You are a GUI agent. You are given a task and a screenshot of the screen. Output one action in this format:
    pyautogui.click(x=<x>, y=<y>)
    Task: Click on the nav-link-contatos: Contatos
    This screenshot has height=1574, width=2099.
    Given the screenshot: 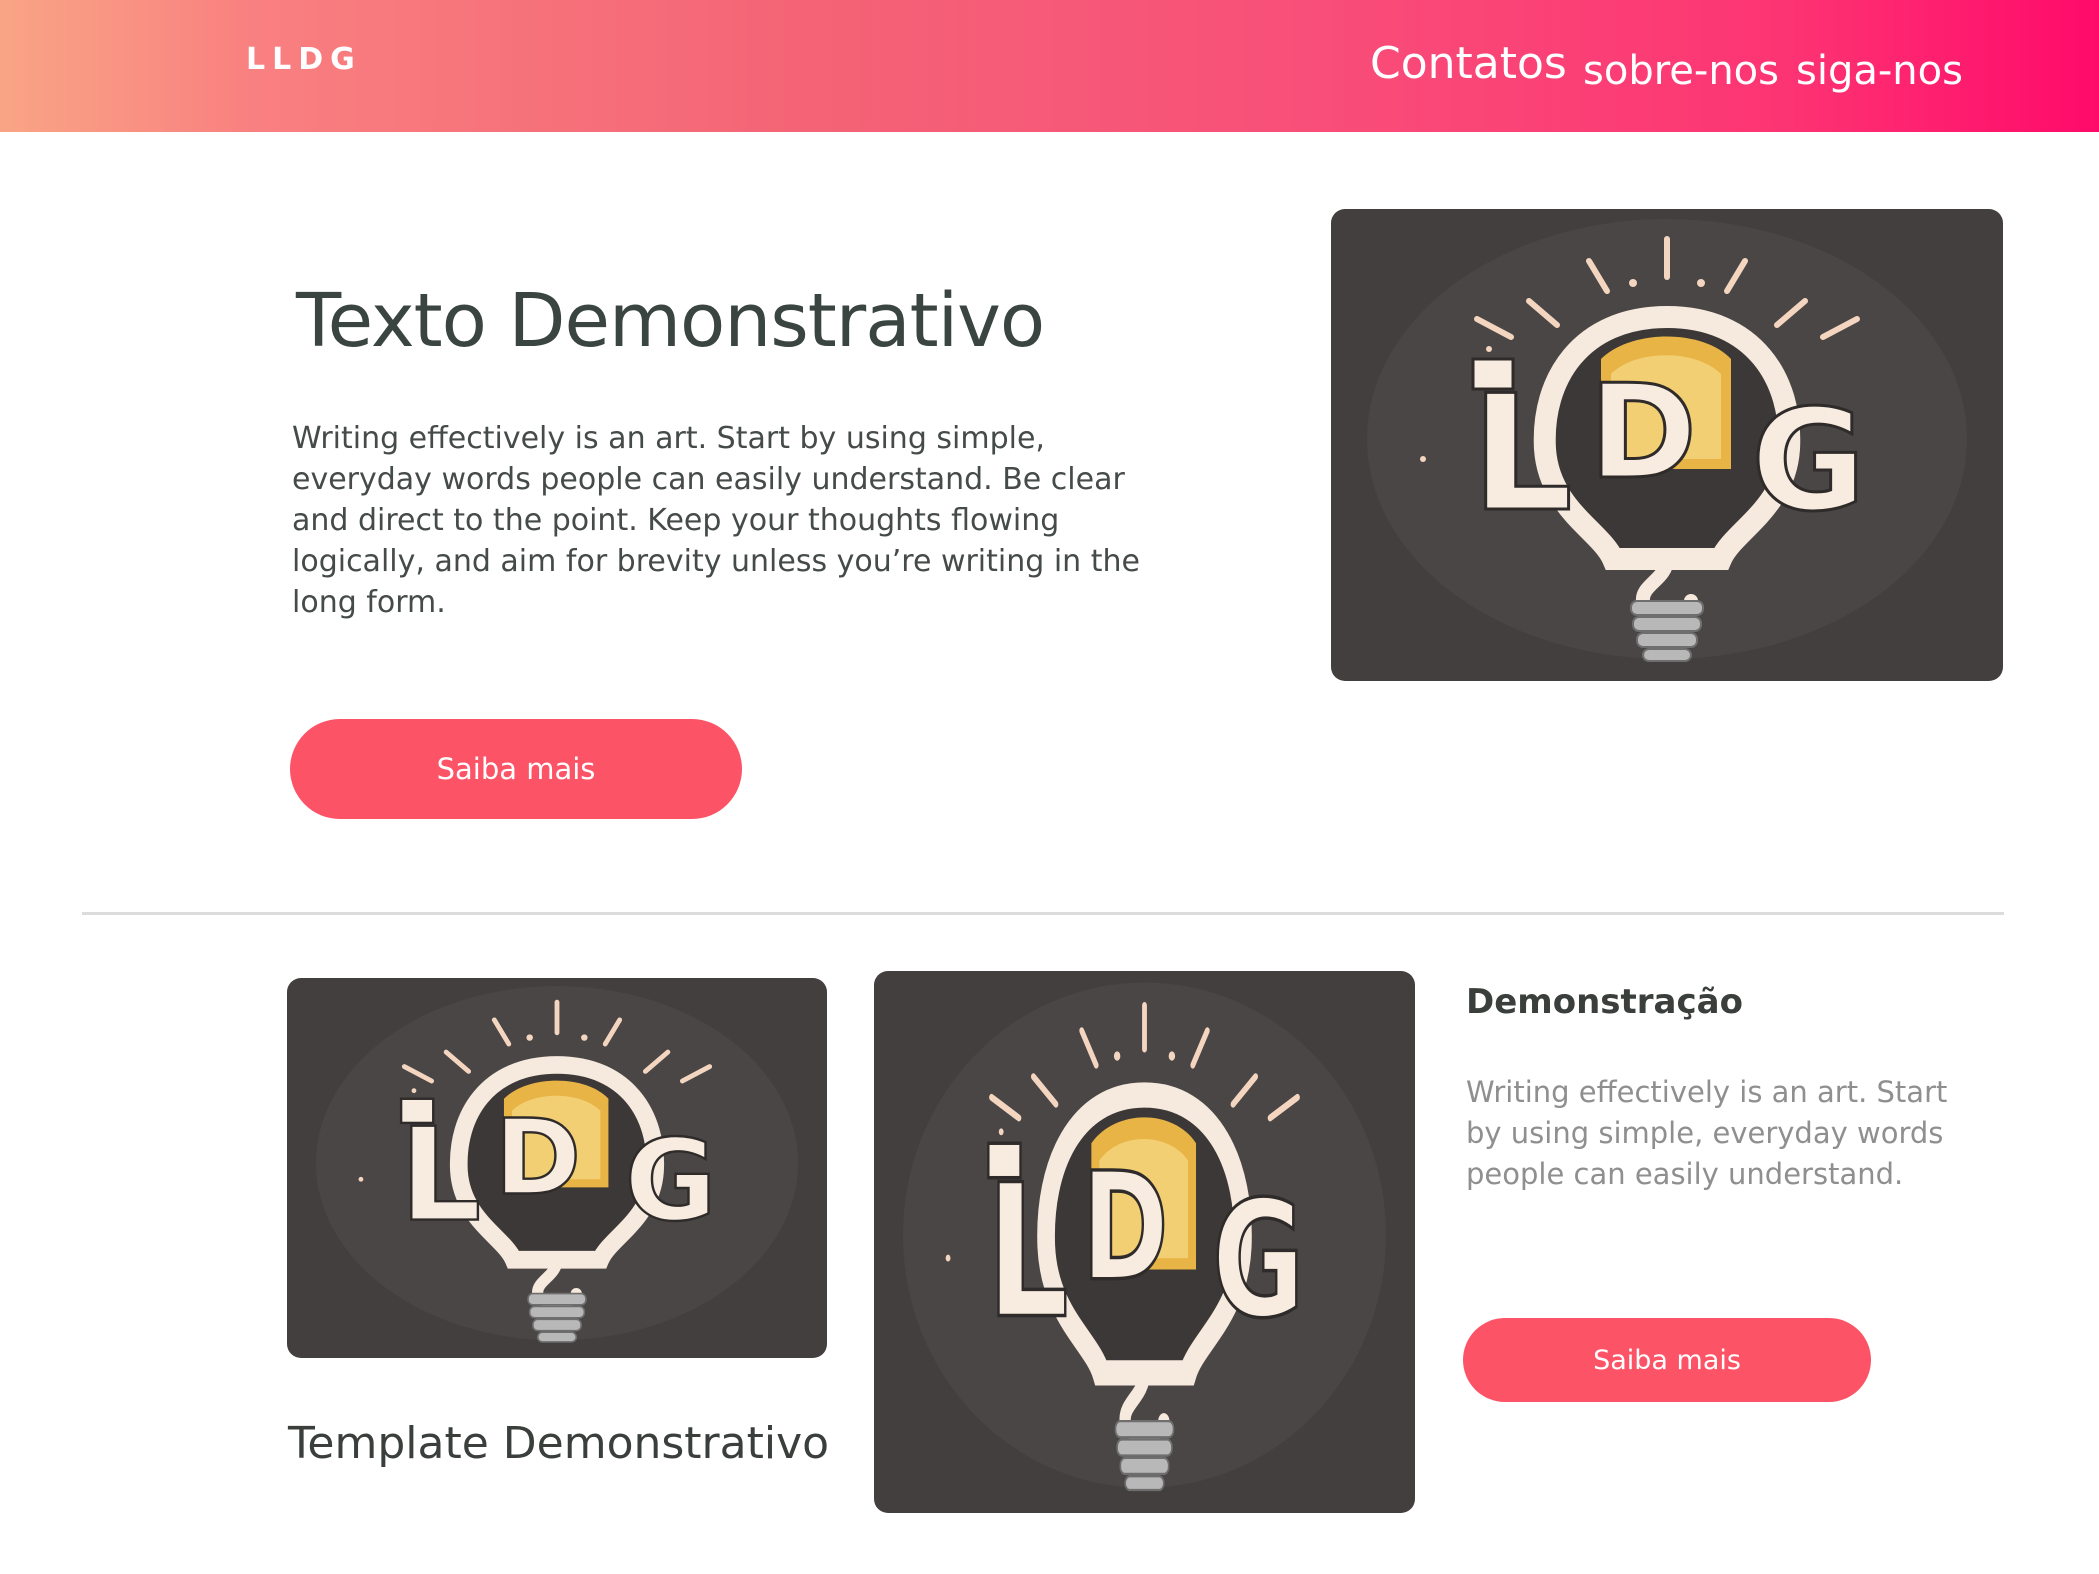 What is the action you would take?
    pyautogui.click(x=1468, y=63)
    